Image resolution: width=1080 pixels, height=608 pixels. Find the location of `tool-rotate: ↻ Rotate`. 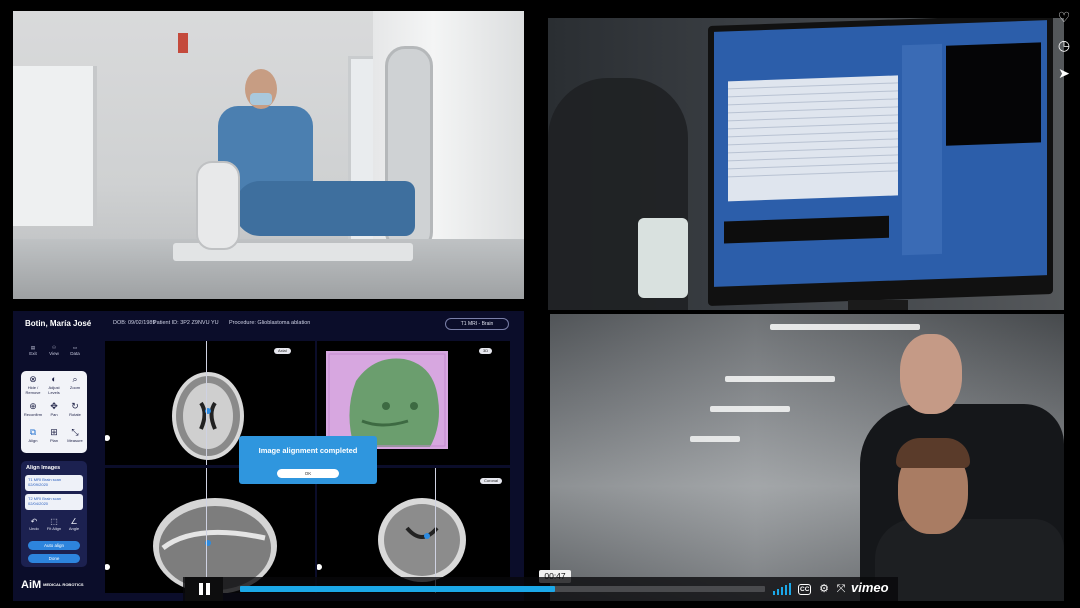

tool-rotate: ↻ Rotate is located at coordinates (75, 413).